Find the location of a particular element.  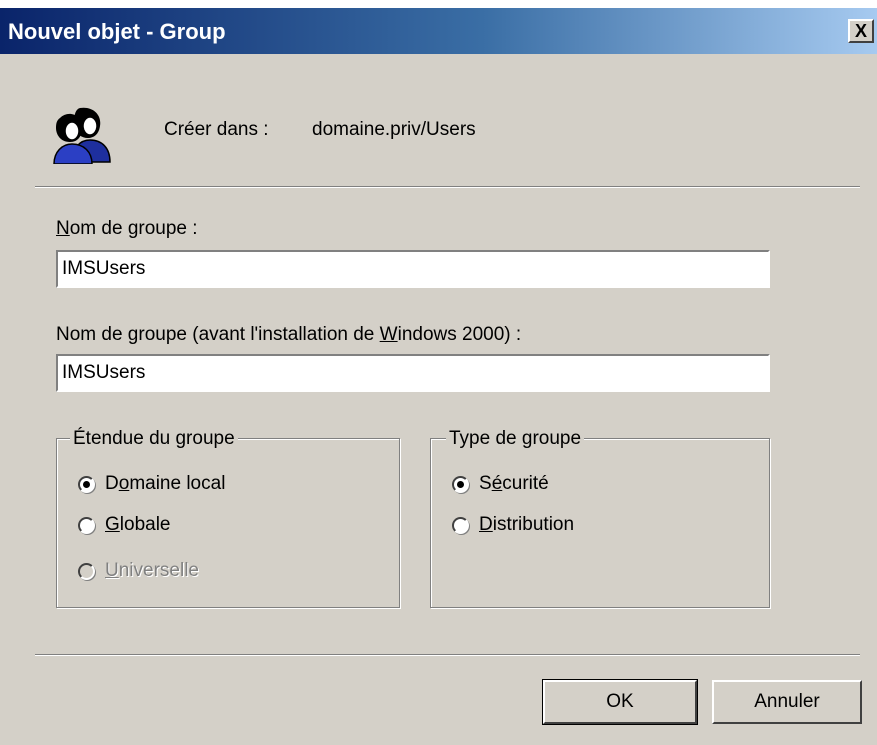

type-distribution-radio: Distribution is located at coordinates (513, 525).